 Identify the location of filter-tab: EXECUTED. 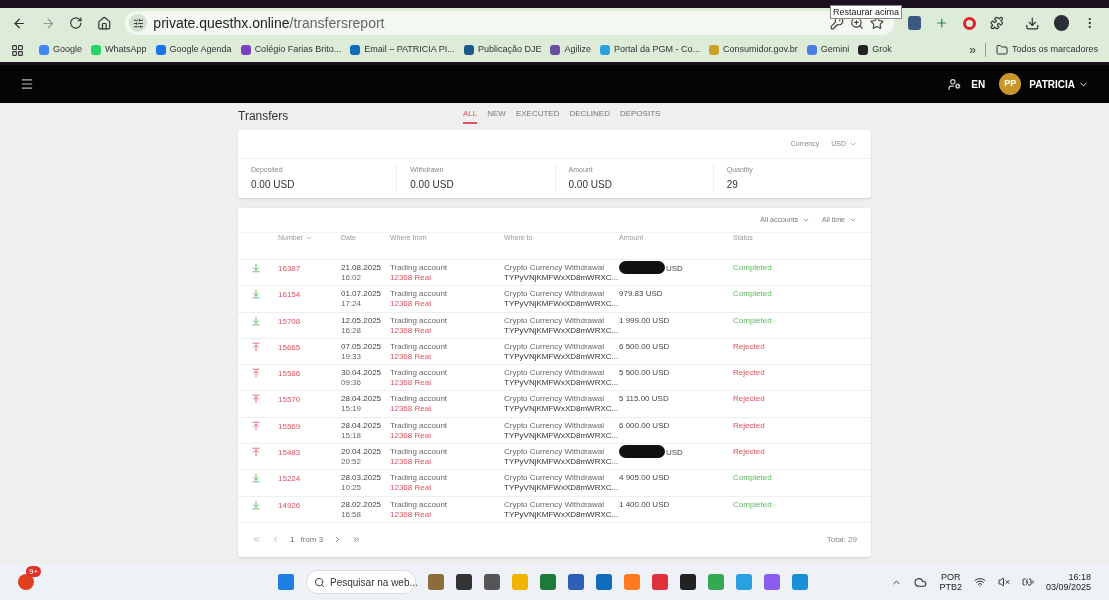
(537, 116).